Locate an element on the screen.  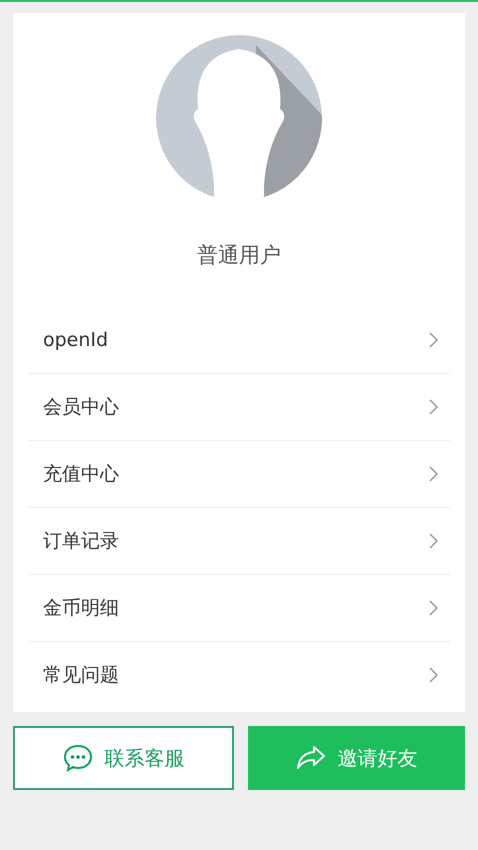
menu-item: 充值中心 is located at coordinates (239, 474).